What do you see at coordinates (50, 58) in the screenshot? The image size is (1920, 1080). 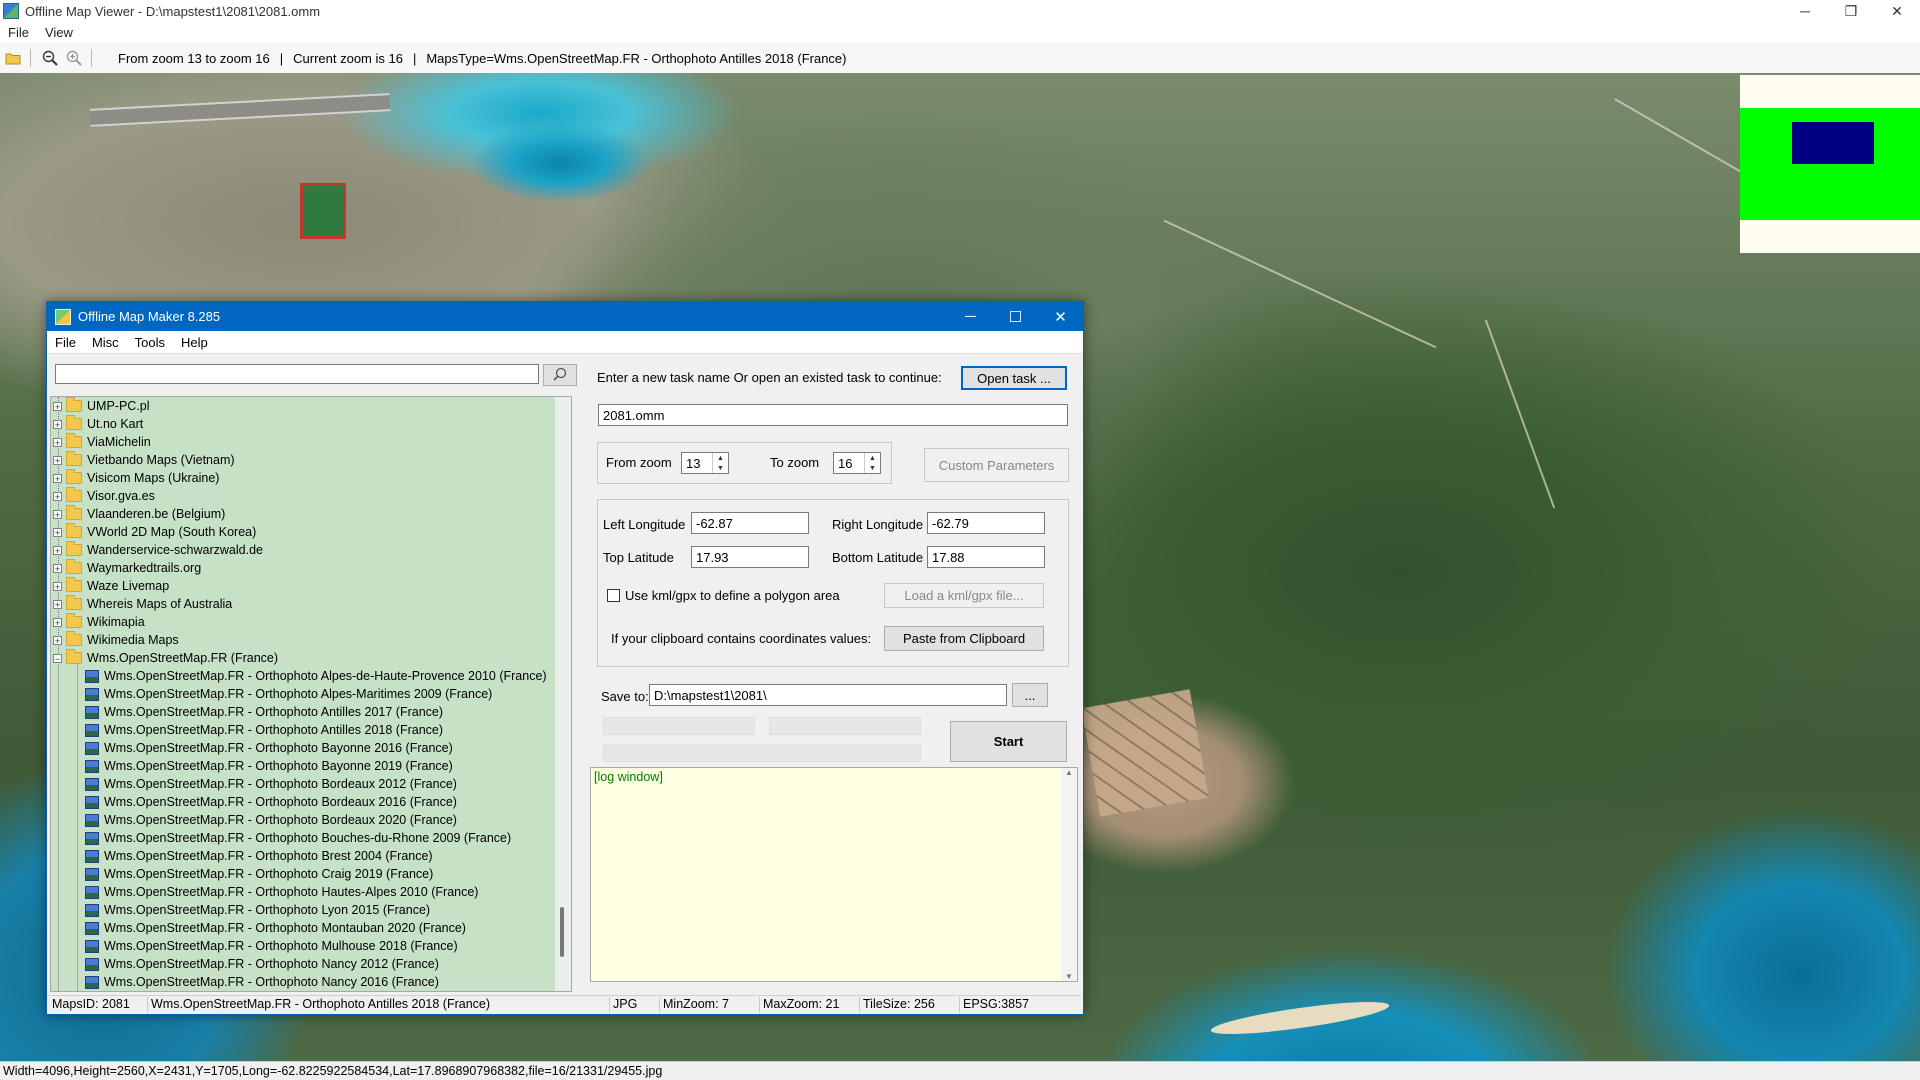 I see `zoom-out-icon` at bounding box center [50, 58].